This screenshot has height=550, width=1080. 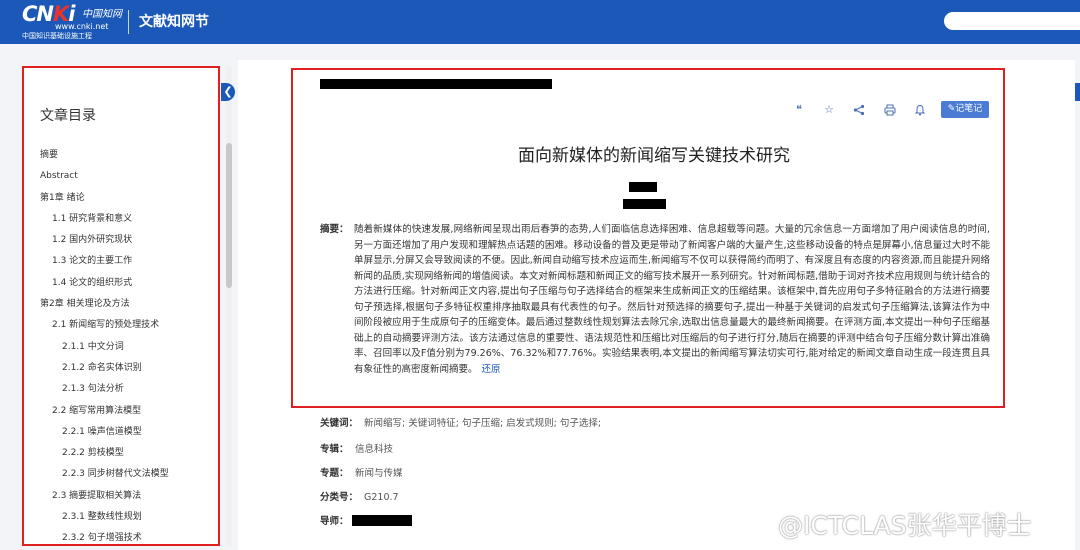 I want to click on toc-item: 2.2 缩写常用算法模型, so click(x=121, y=411).